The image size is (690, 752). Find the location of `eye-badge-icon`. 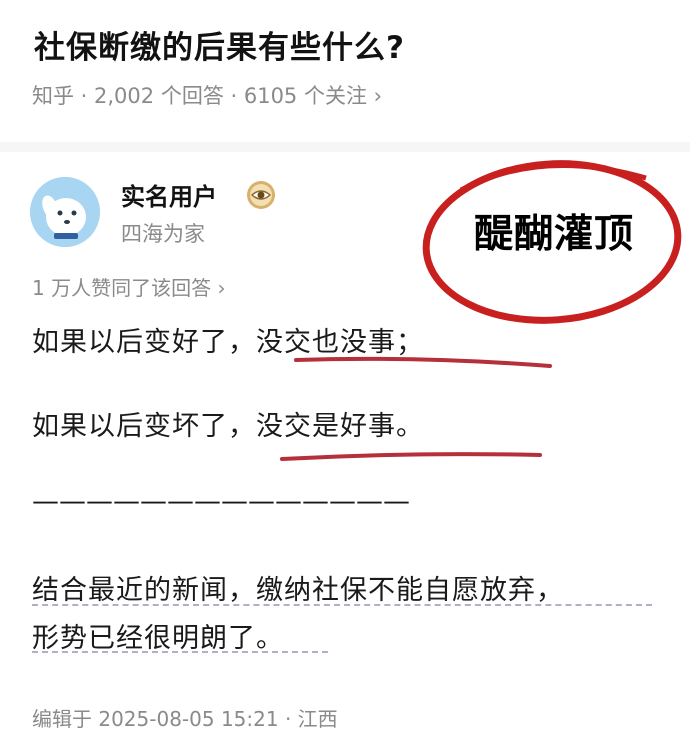

eye-badge-icon is located at coordinates (261, 195).